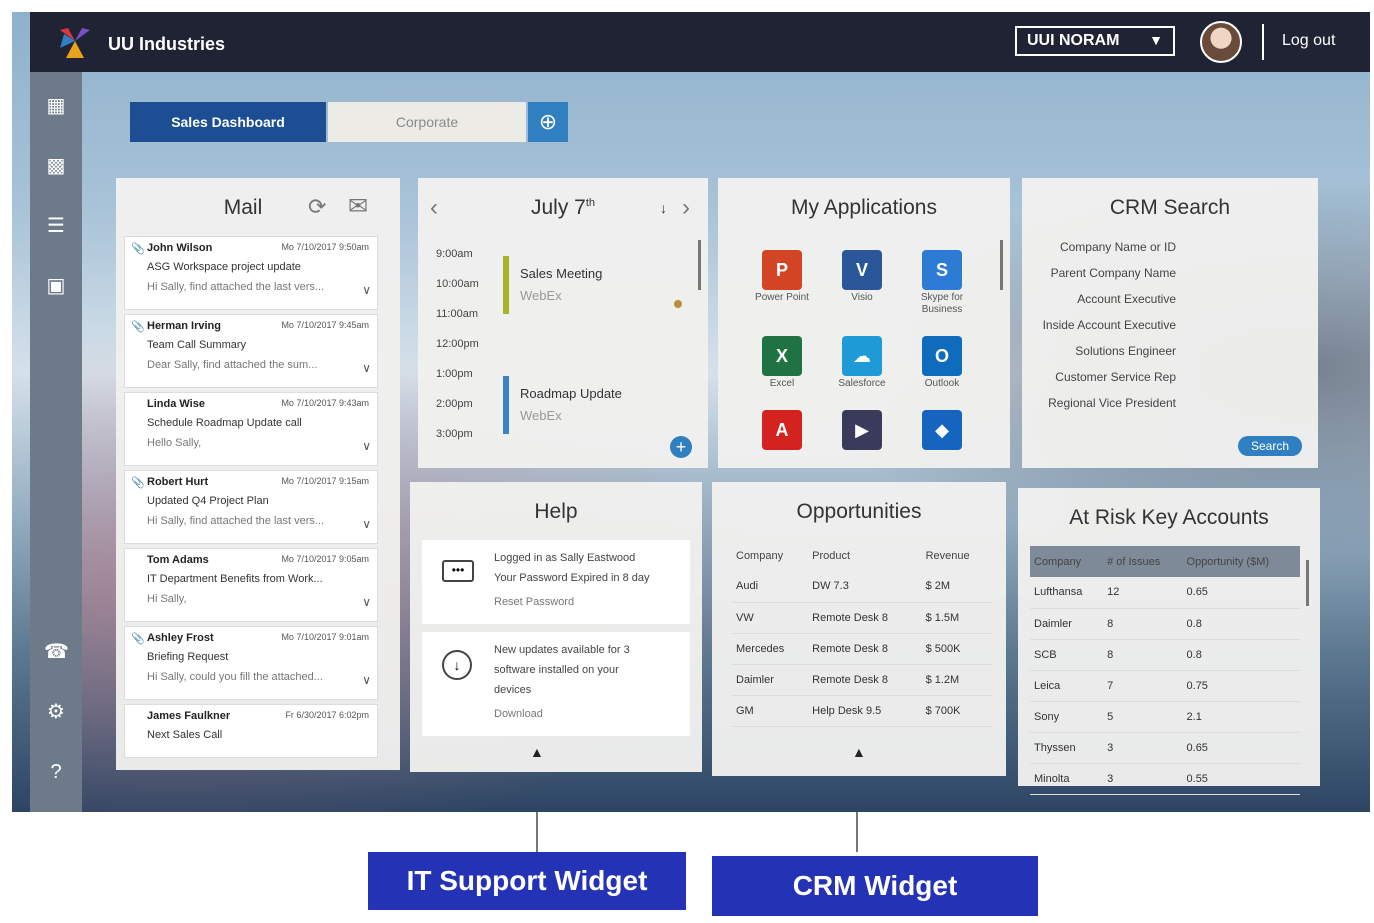  I want to click on applications-title: My Applications, so click(864, 207).